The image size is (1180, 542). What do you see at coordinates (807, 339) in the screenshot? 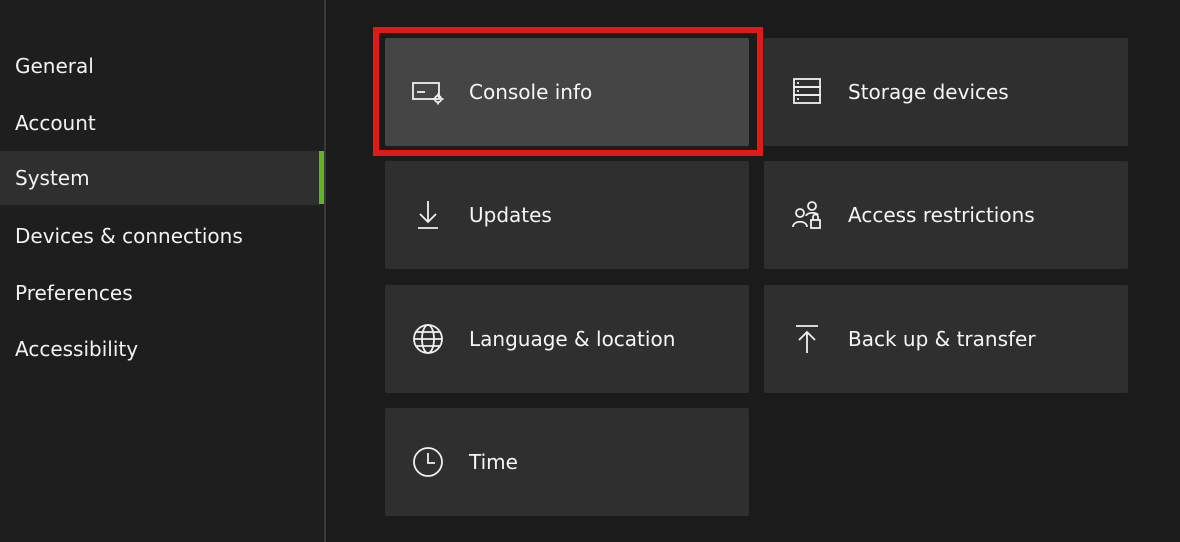
I see `upload-arrow-icon` at bounding box center [807, 339].